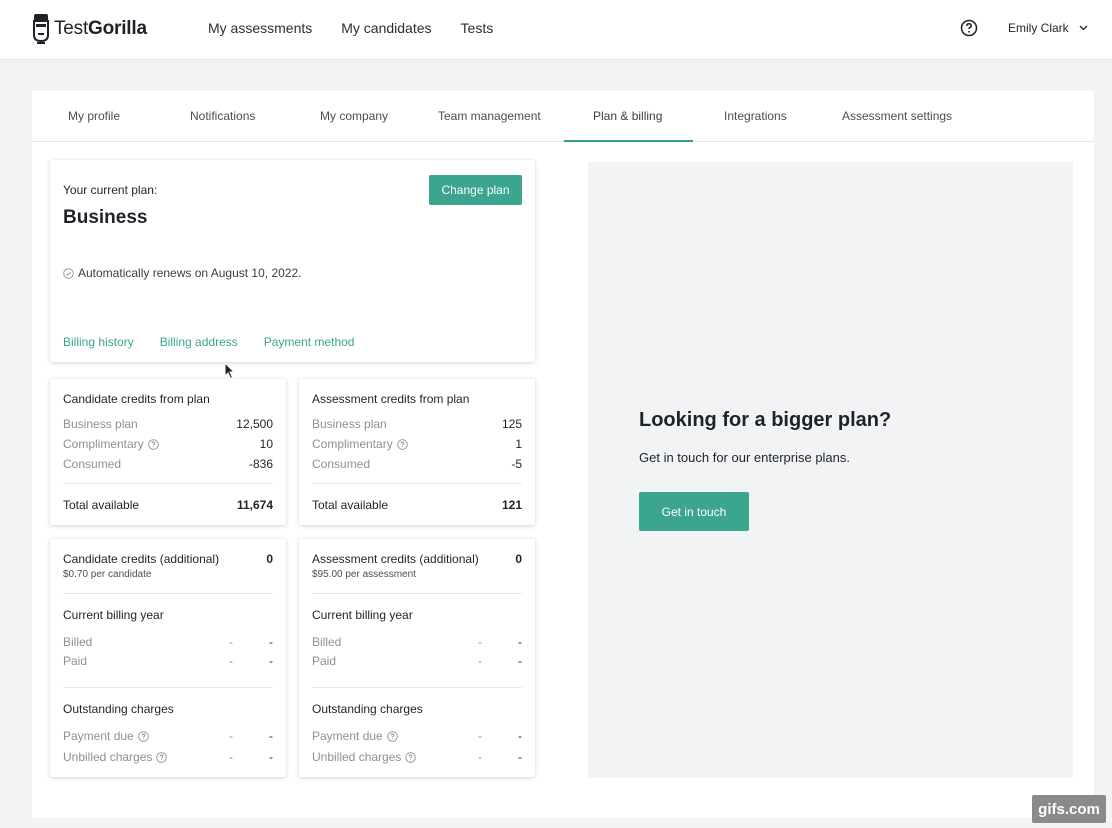 Image resolution: width=1112 pixels, height=828 pixels. I want to click on assessment-unbilled-row: Unbilled charges - -, so click(417, 758).